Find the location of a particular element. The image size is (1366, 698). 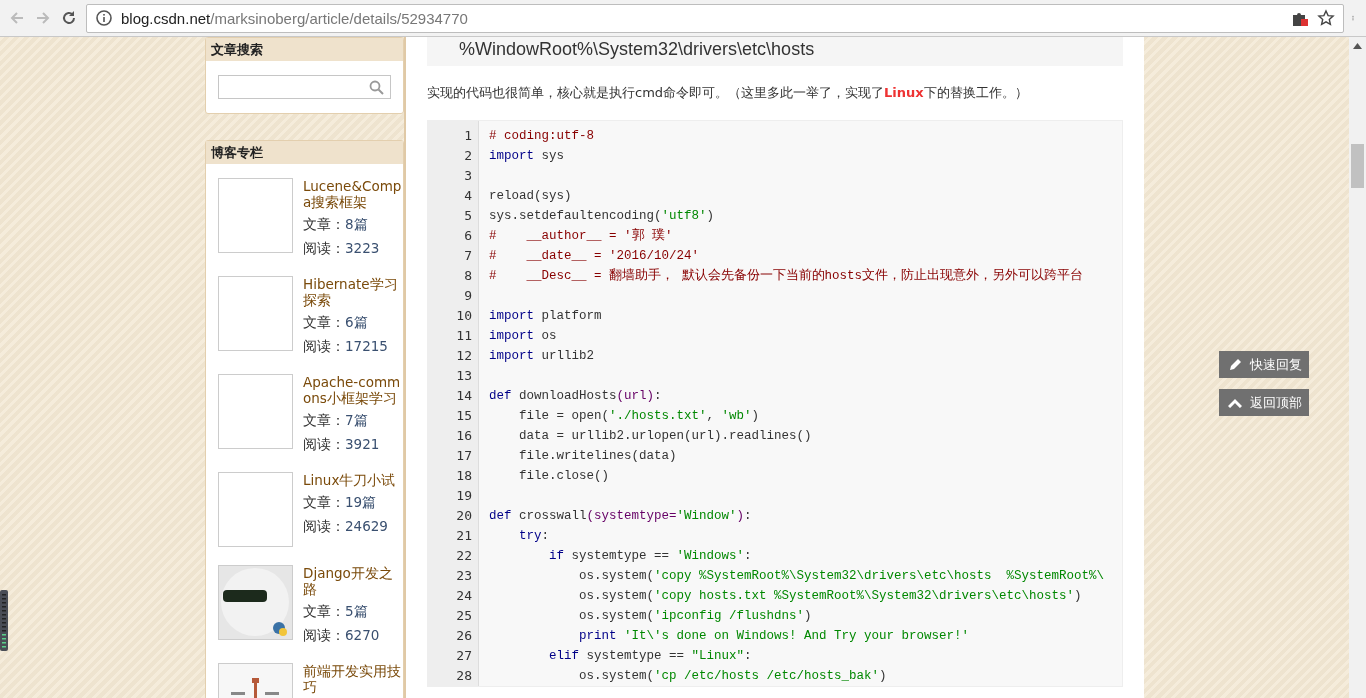

column-link: 前端开发实用技巧 is located at coordinates (353, 679).